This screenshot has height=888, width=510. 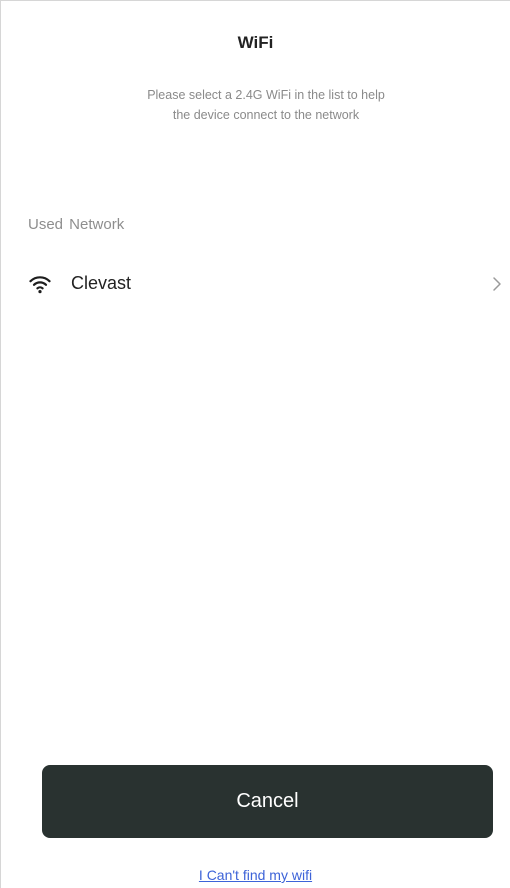 What do you see at coordinates (76, 224) in the screenshot?
I see `section-label-used-network: Used Network` at bounding box center [76, 224].